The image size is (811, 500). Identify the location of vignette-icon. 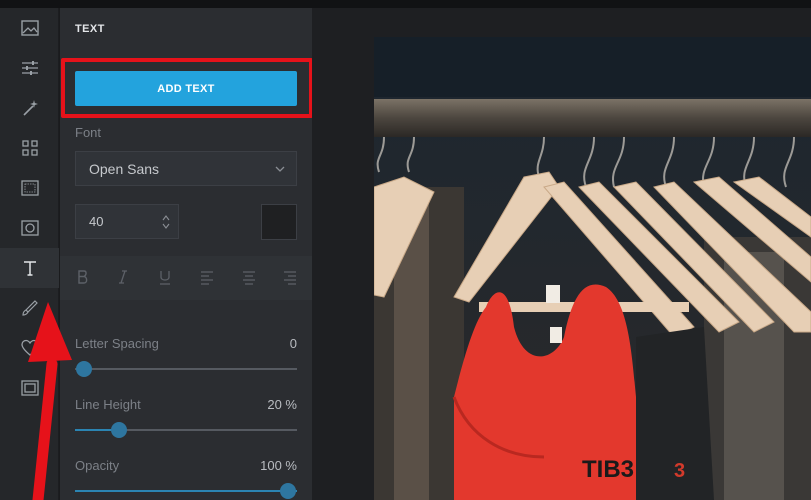
(29, 228).